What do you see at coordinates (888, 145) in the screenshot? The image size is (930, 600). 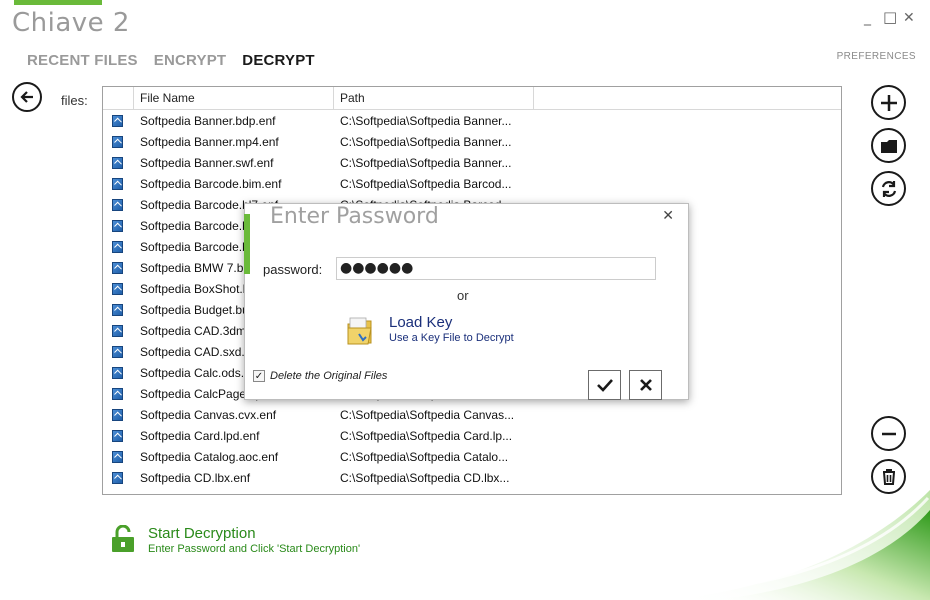 I see `add-folder-button` at bounding box center [888, 145].